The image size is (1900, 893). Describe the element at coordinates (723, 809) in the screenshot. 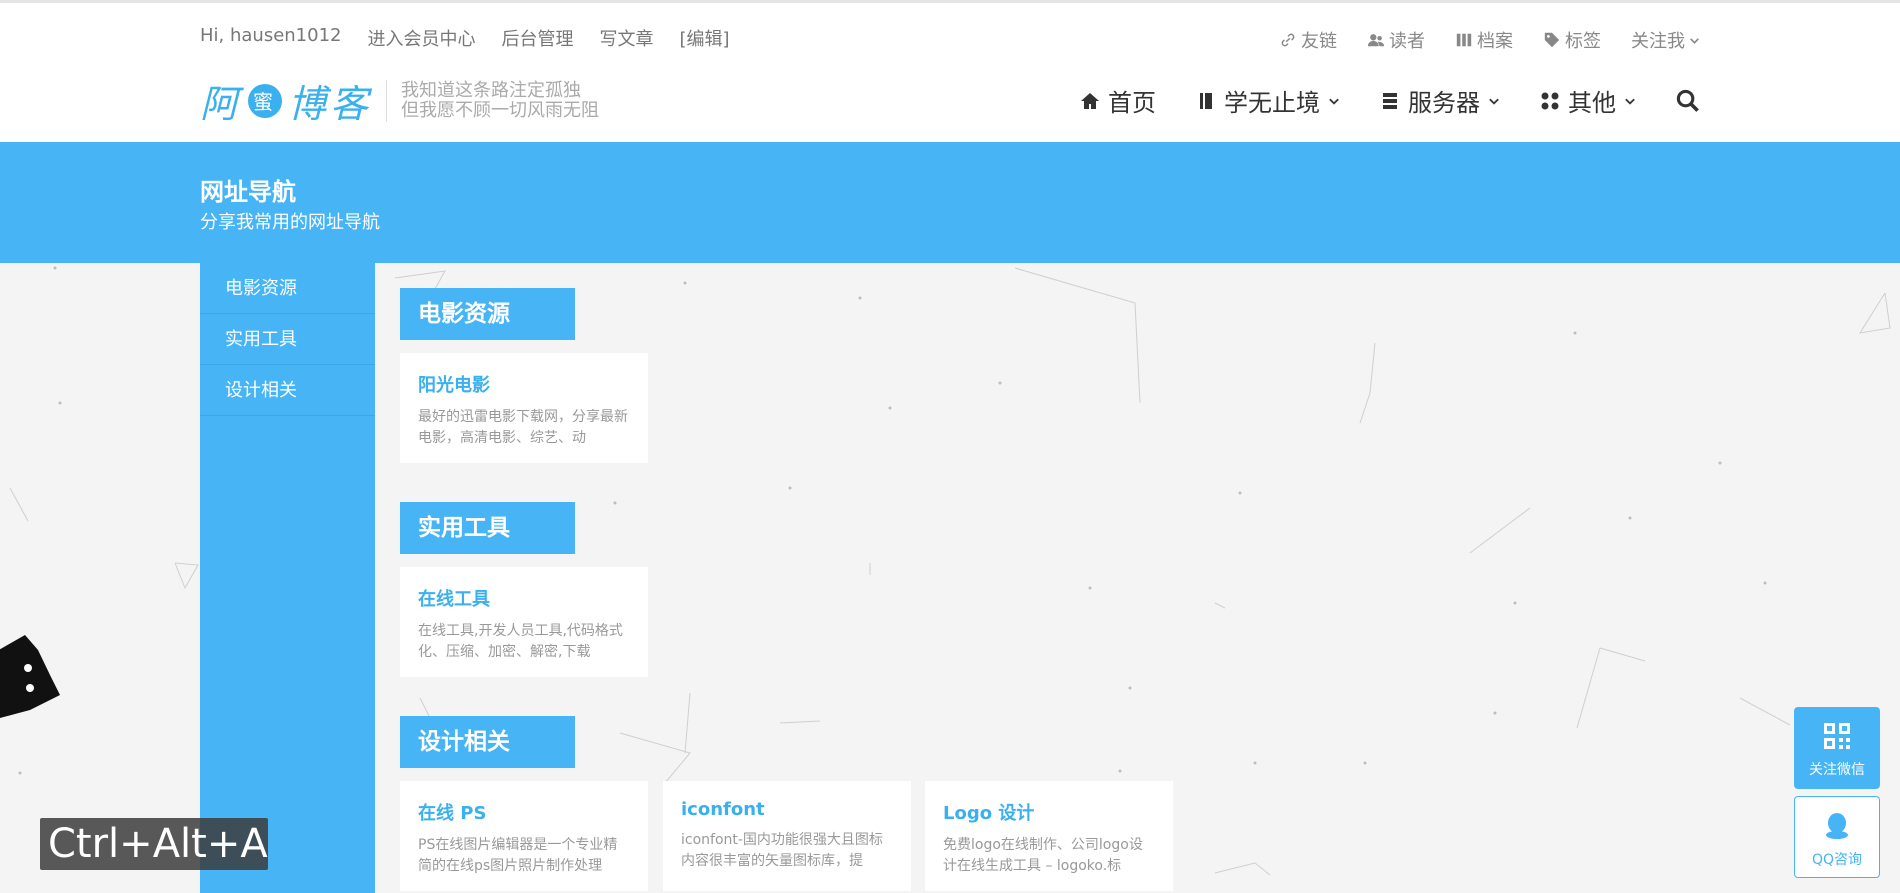

I see `card-title: iconfont` at that location.